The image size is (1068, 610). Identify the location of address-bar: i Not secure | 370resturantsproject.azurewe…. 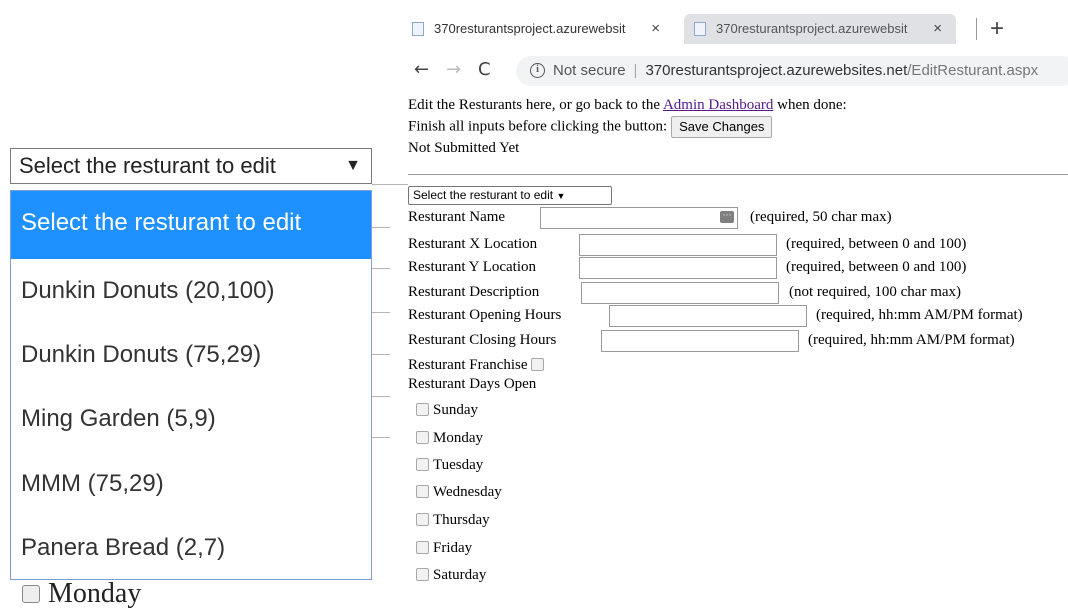
(792, 71).